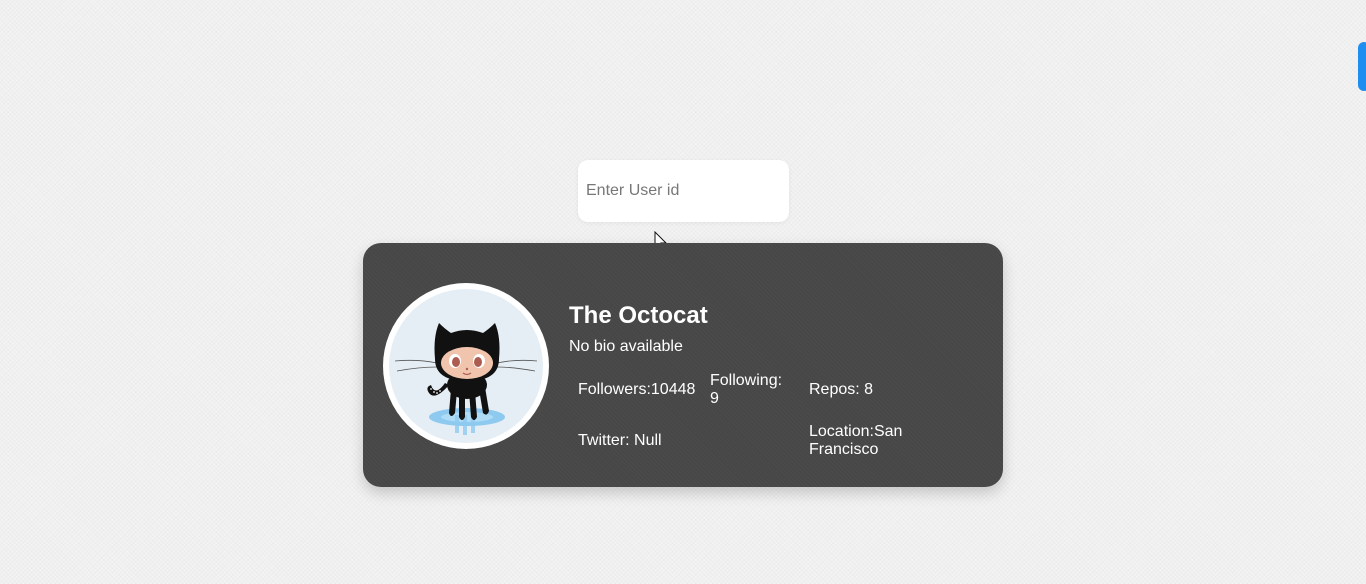  What do you see at coordinates (466, 379) in the screenshot?
I see `octocat-avatar-icon` at bounding box center [466, 379].